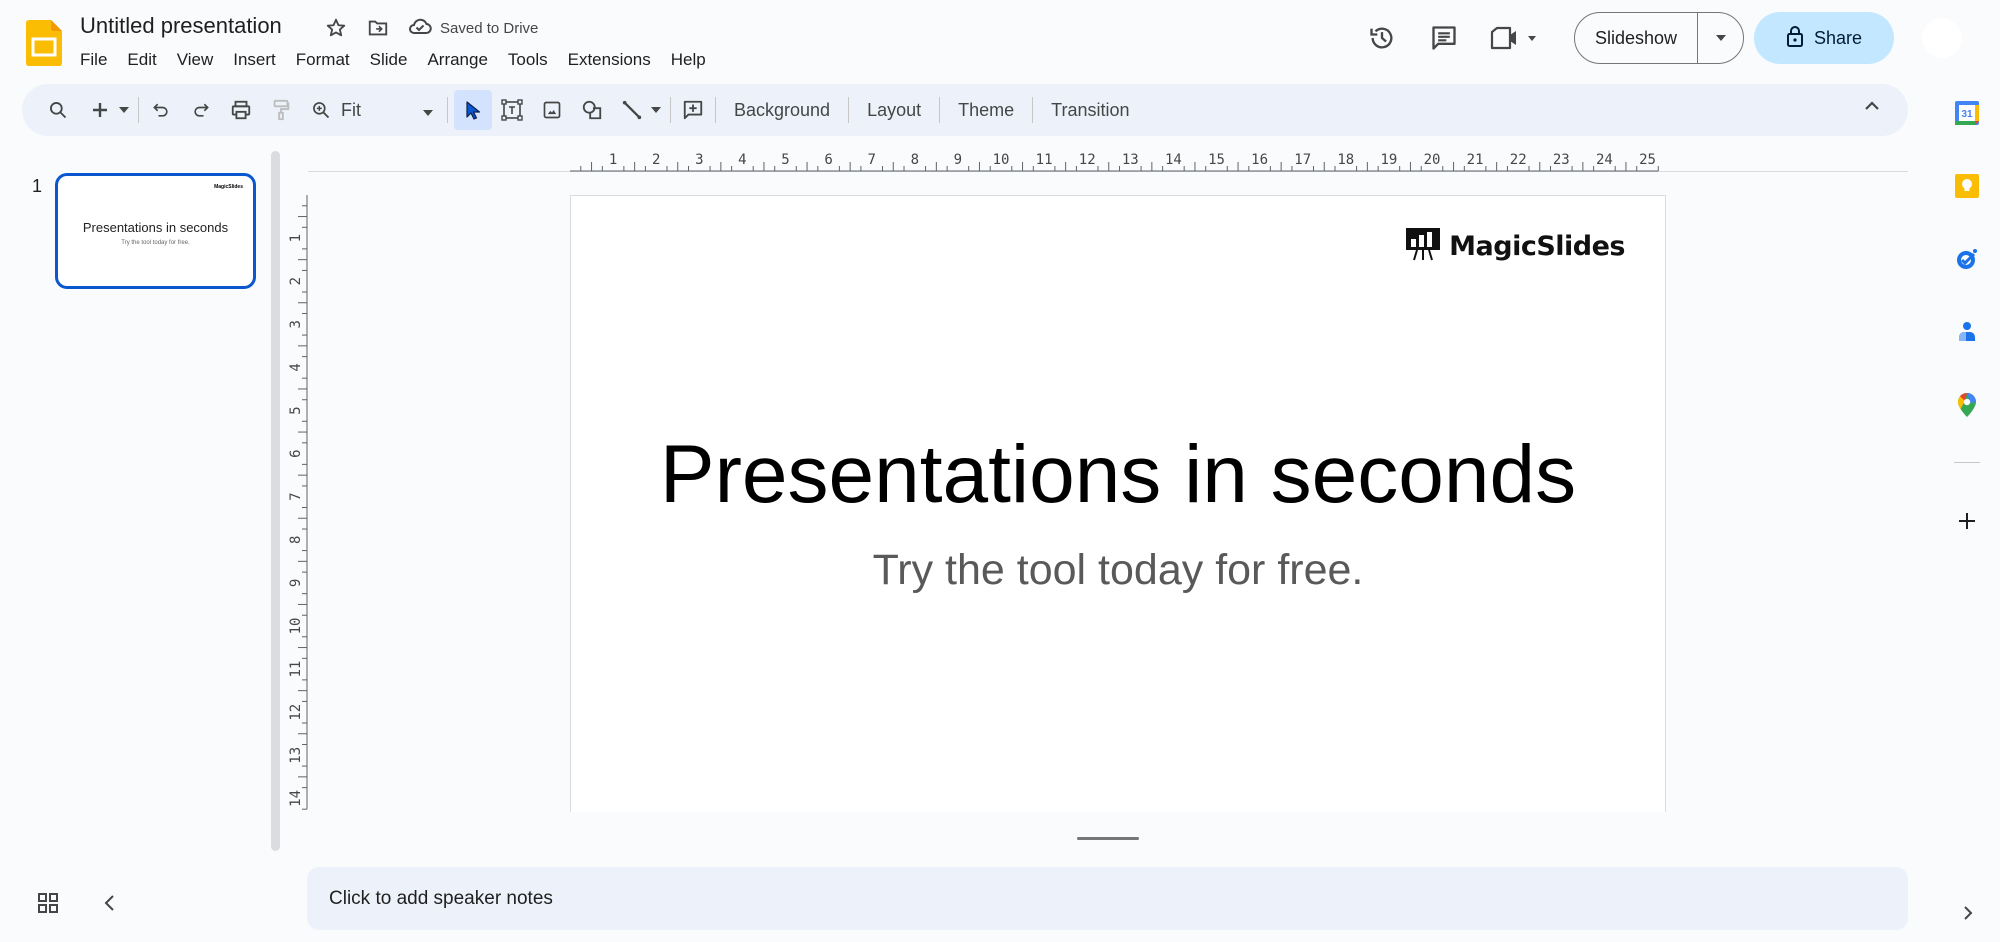 Image resolution: width=2000 pixels, height=942 pixels. I want to click on collapse-filmstrip-icon, so click(110, 905).